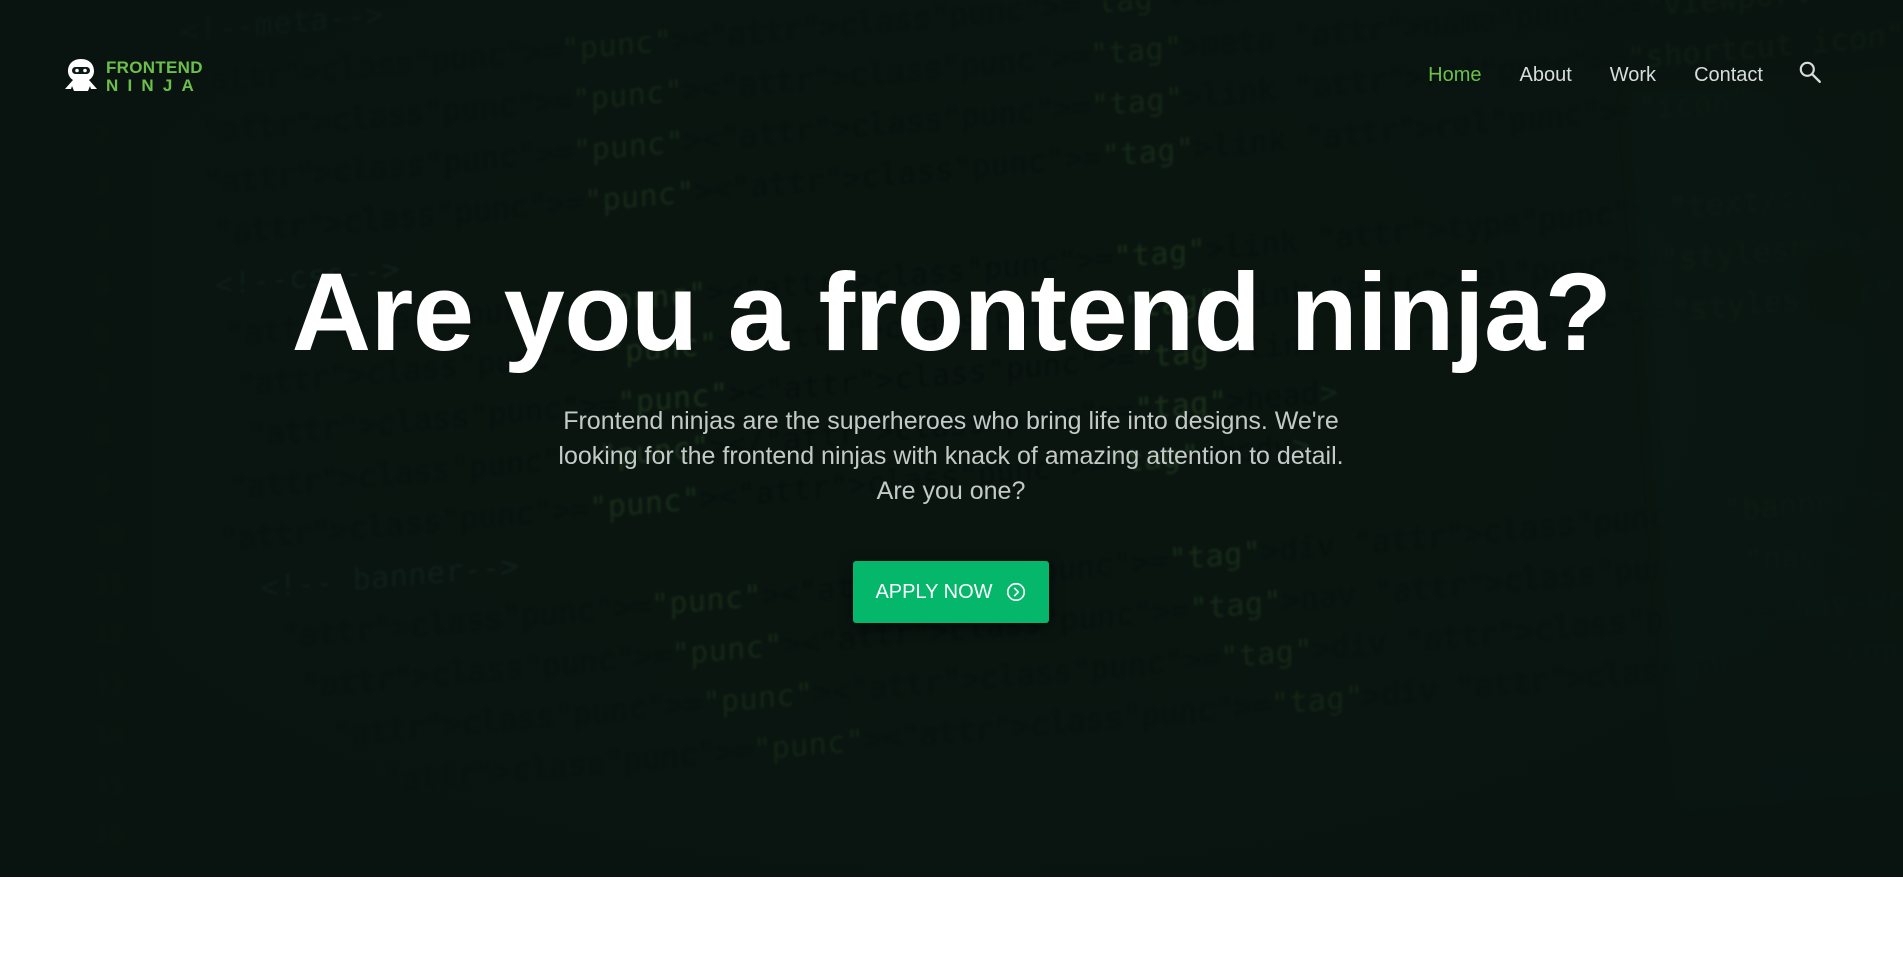 The image size is (1903, 975). Describe the element at coordinates (155, 85) in the screenshot. I see `brand-line2: NINJA` at that location.